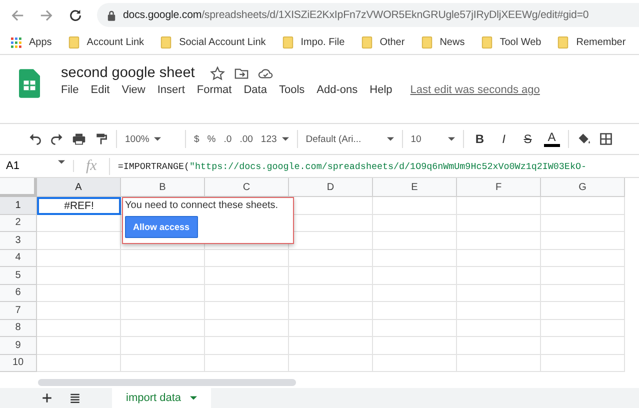 This screenshot has height=408, width=639. Describe the element at coordinates (171, 90) in the screenshot. I see `menu-item: Insert` at that location.